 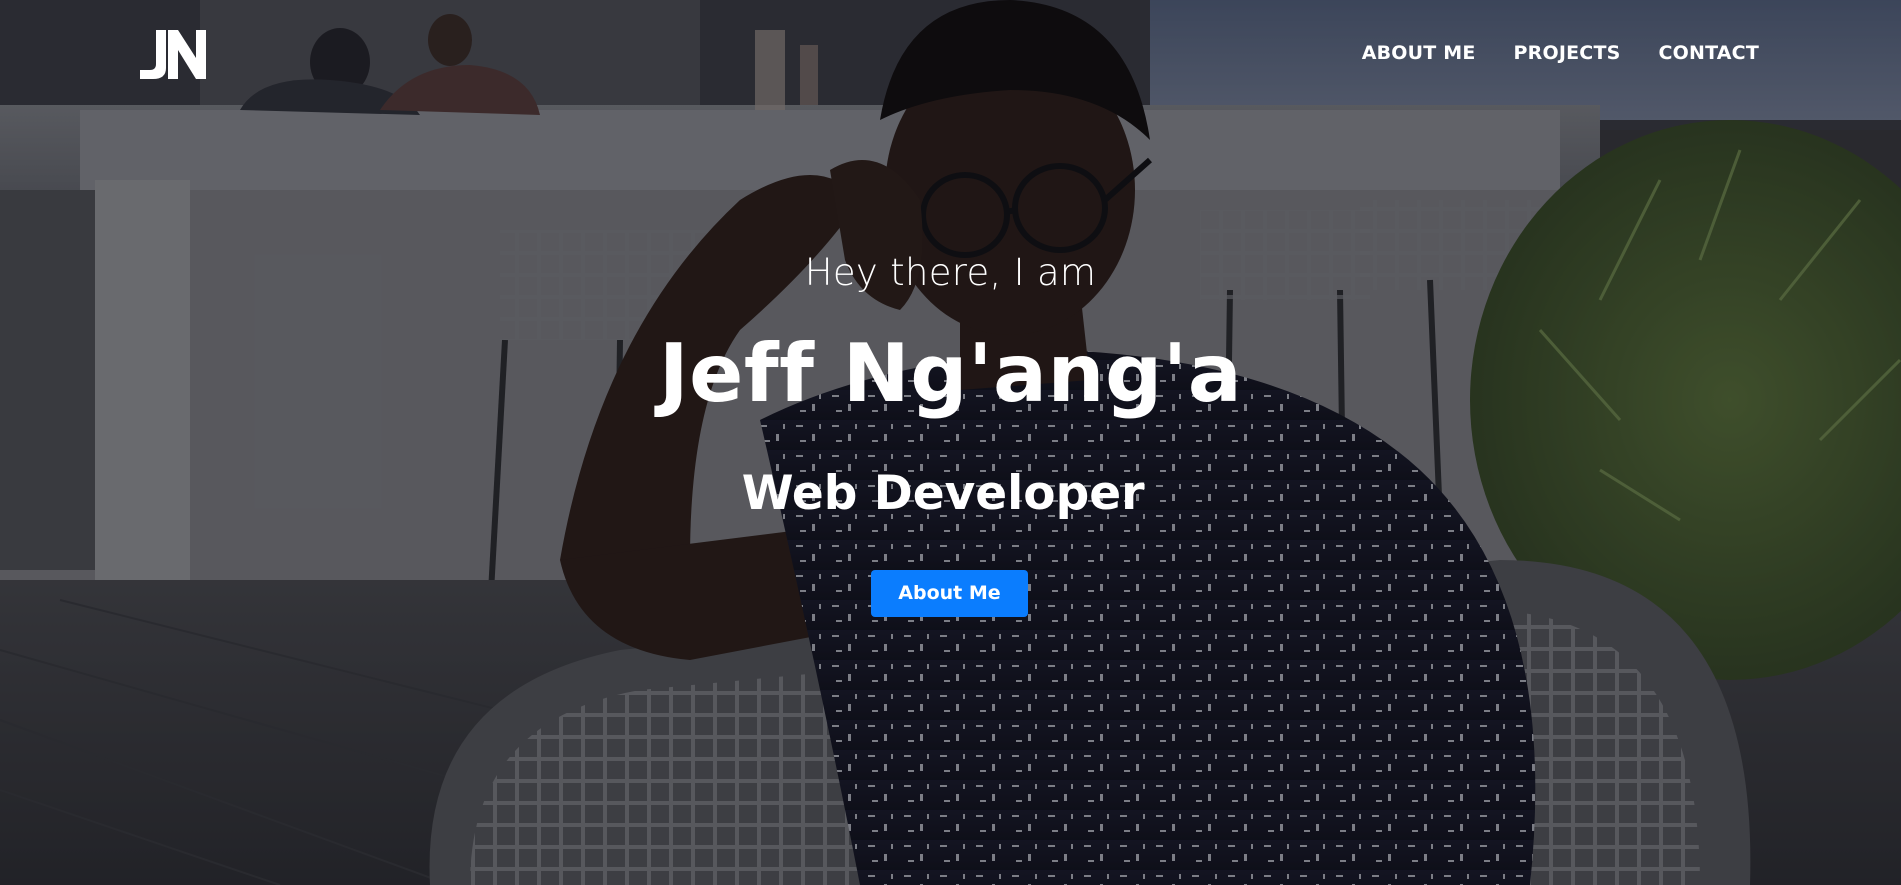 I want to click on hero-greeting: Hey there, I am, so click(x=950, y=272).